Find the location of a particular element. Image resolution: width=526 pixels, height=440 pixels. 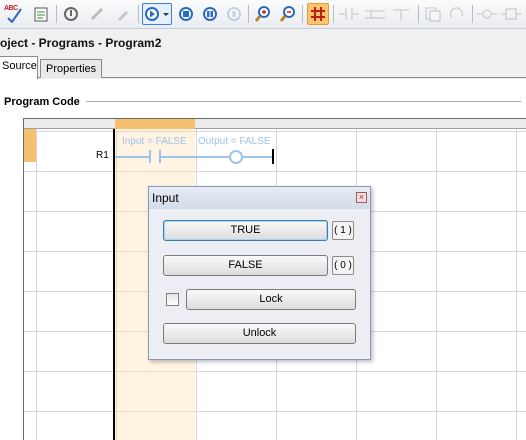

false-shortcut: ( 0 ) is located at coordinates (343, 265).